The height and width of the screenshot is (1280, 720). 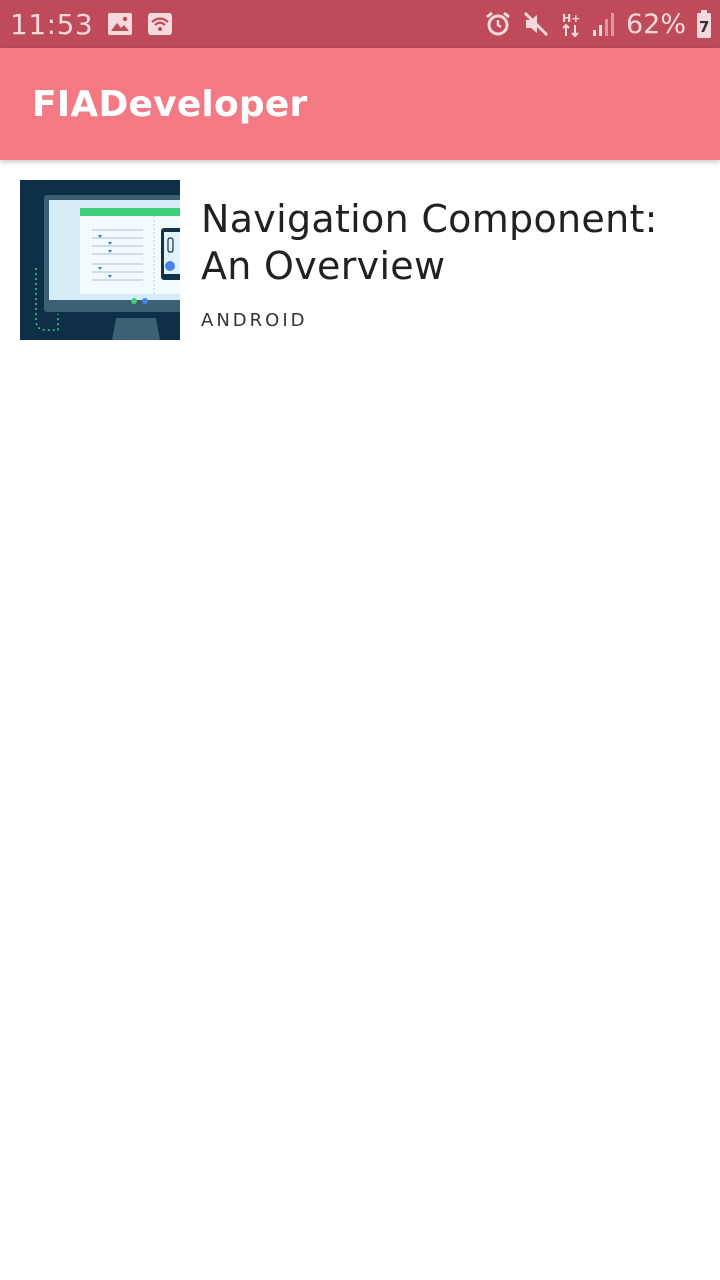 I want to click on signal-icon, so click(x=604, y=24).